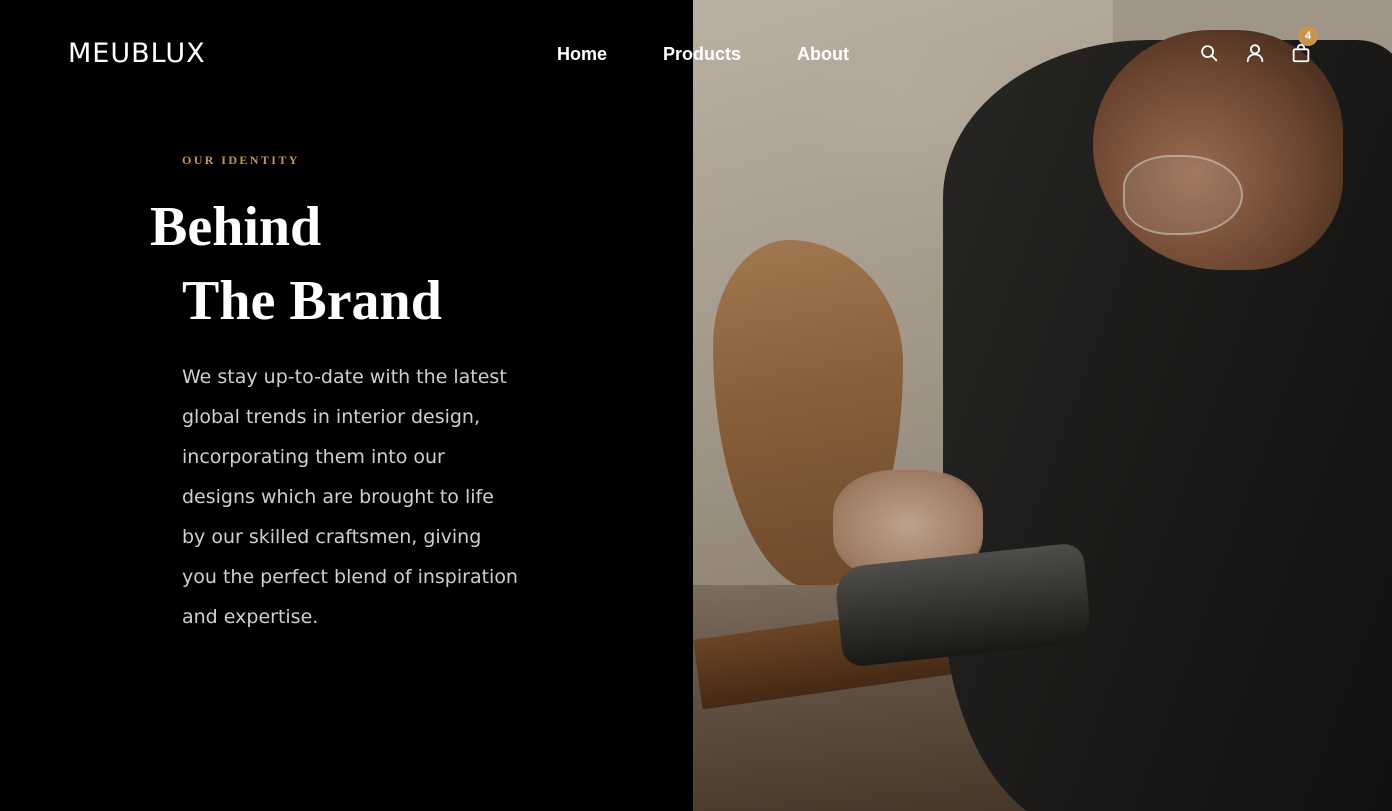  I want to click on nav-about: About, so click(823, 54).